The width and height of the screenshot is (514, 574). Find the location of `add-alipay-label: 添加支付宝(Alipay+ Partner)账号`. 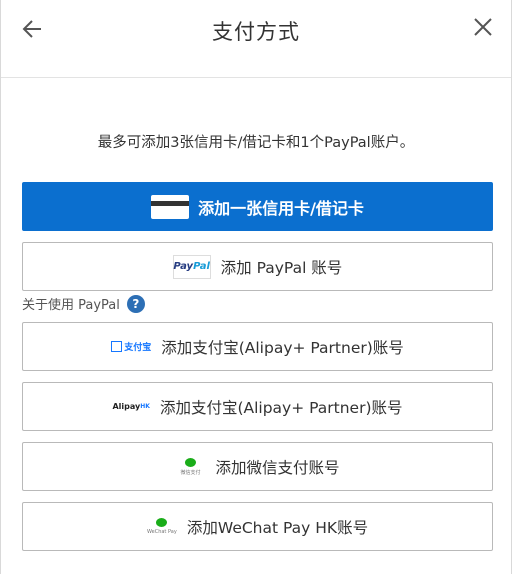

add-alipay-label: 添加支付宝(Alipay+ Partner)账号 is located at coordinates (282, 347).